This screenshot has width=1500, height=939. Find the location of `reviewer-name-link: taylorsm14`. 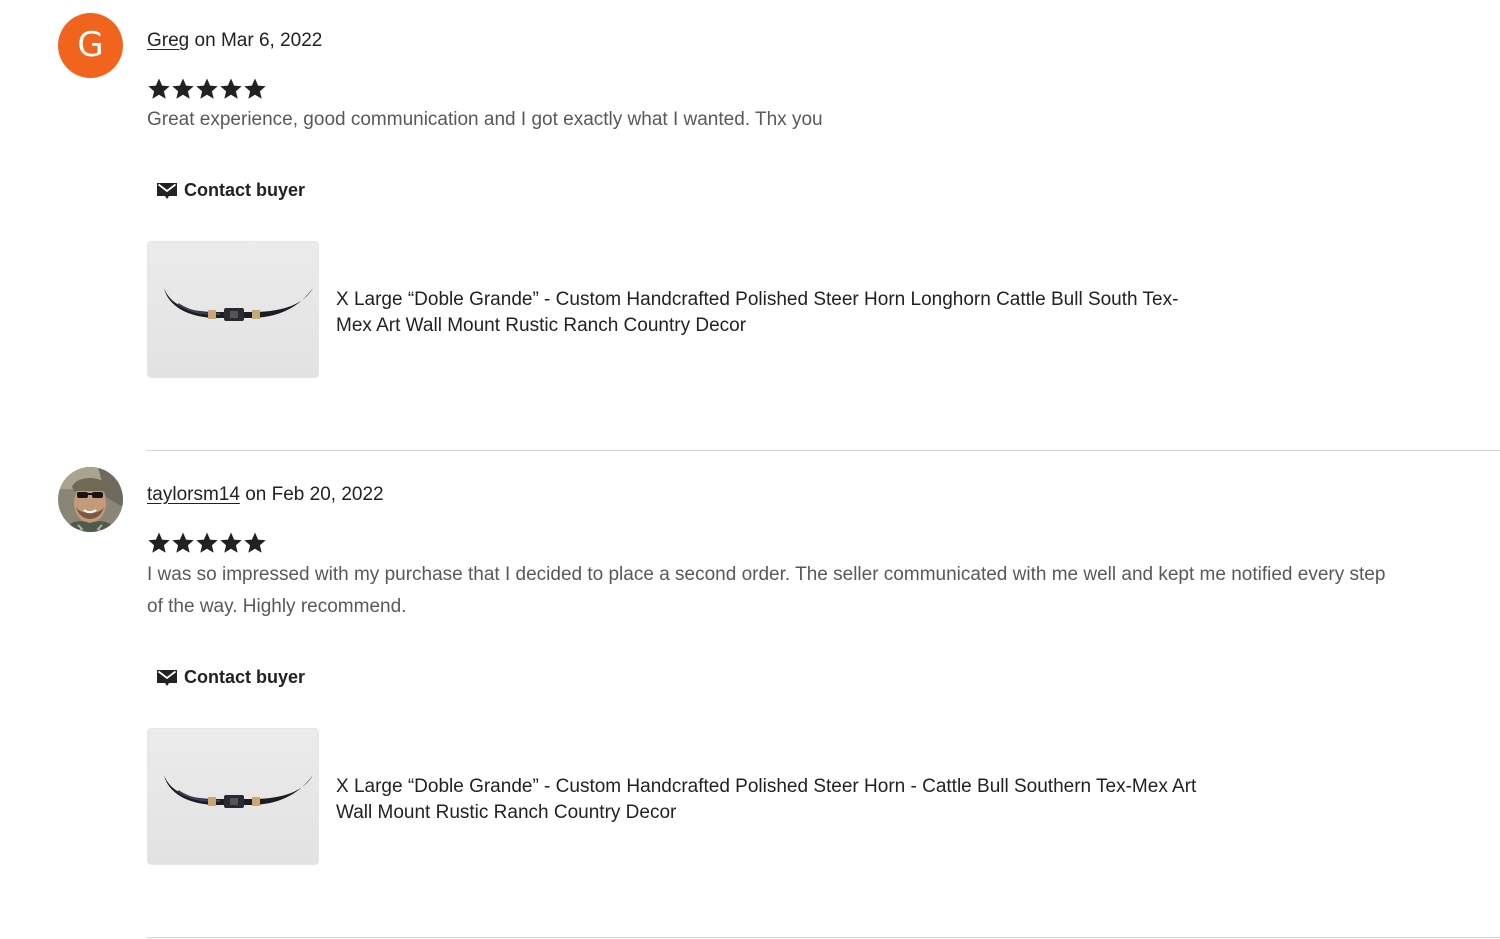

reviewer-name-link: taylorsm14 is located at coordinates (193, 494).